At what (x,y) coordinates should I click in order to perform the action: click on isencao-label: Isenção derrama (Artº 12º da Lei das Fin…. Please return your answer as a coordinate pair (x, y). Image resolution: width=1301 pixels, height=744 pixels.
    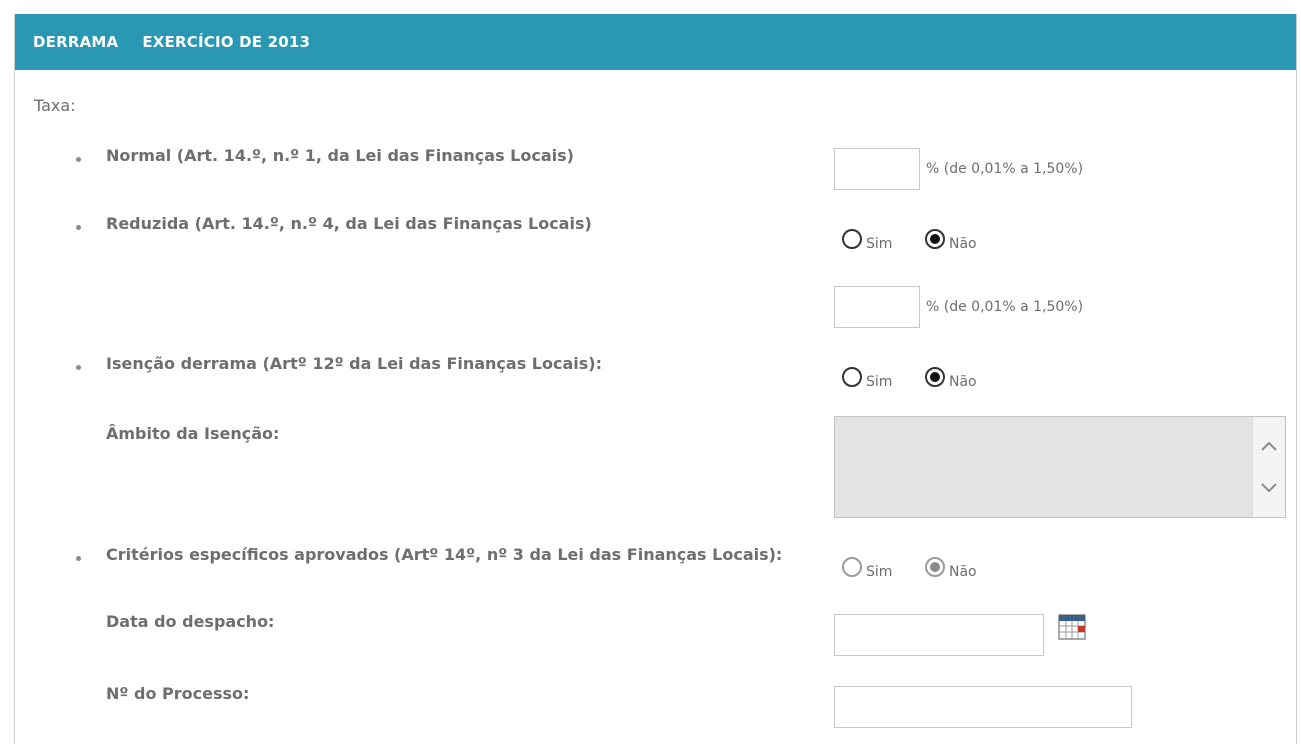
    Looking at the image, I should click on (354, 363).